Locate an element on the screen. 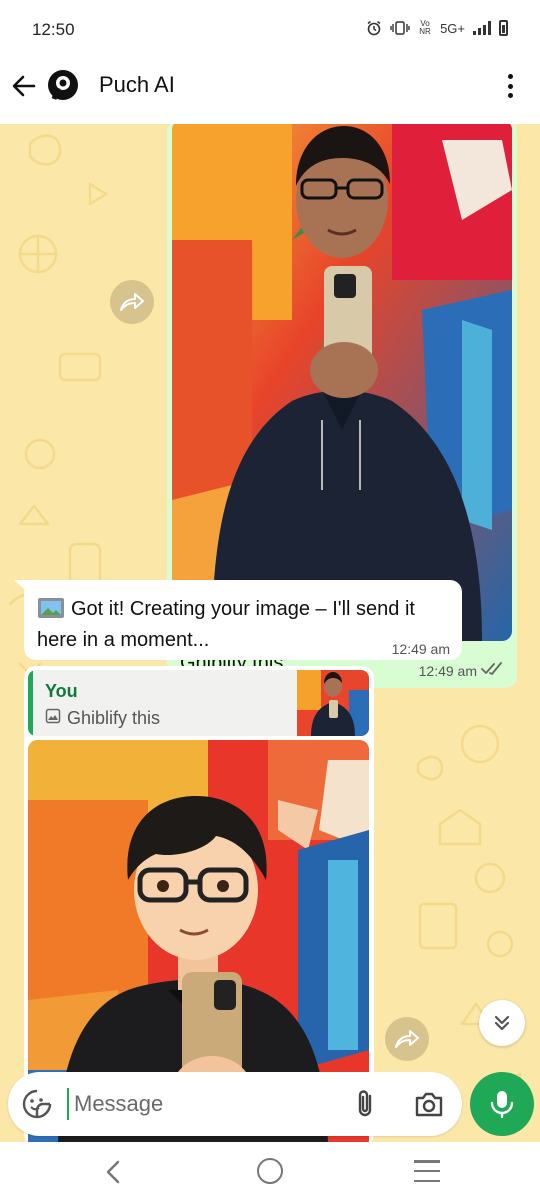  quote-text-body: Ghiblify this is located at coordinates (114, 718).